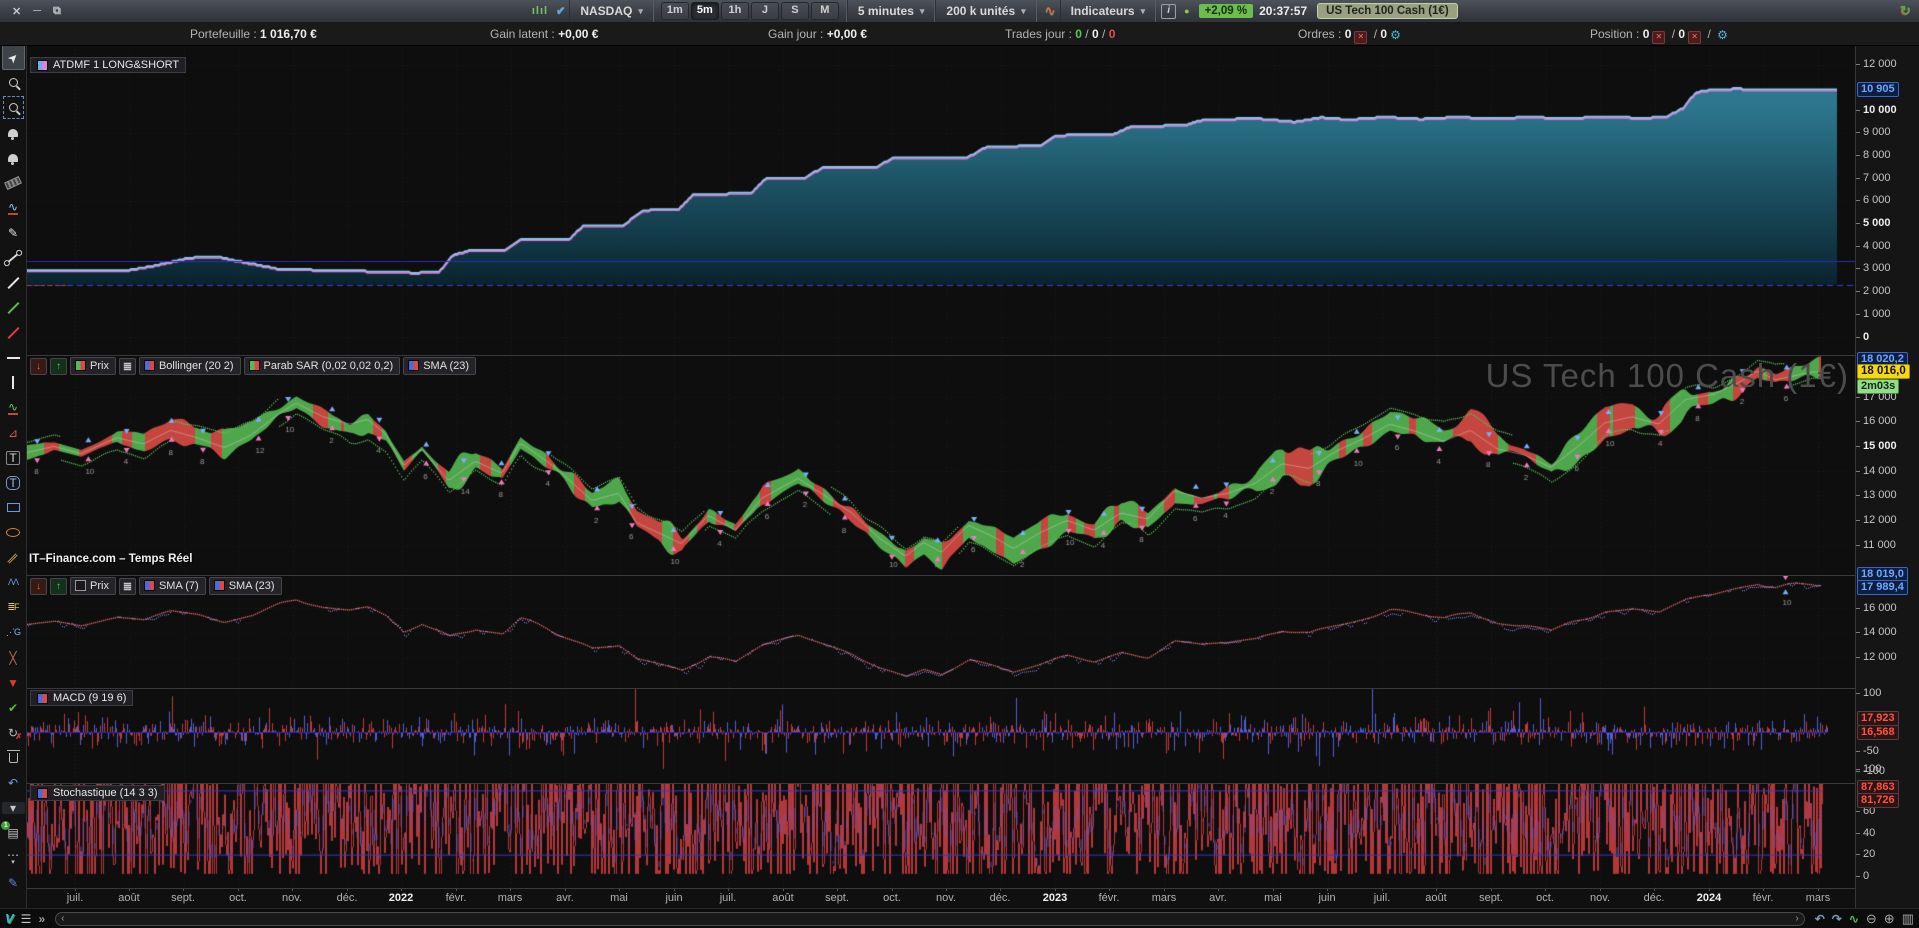 Image resolution: width=1919 pixels, height=928 pixels. What do you see at coordinates (1866, 876) in the screenshot?
I see `axis-tick-label: 0` at bounding box center [1866, 876].